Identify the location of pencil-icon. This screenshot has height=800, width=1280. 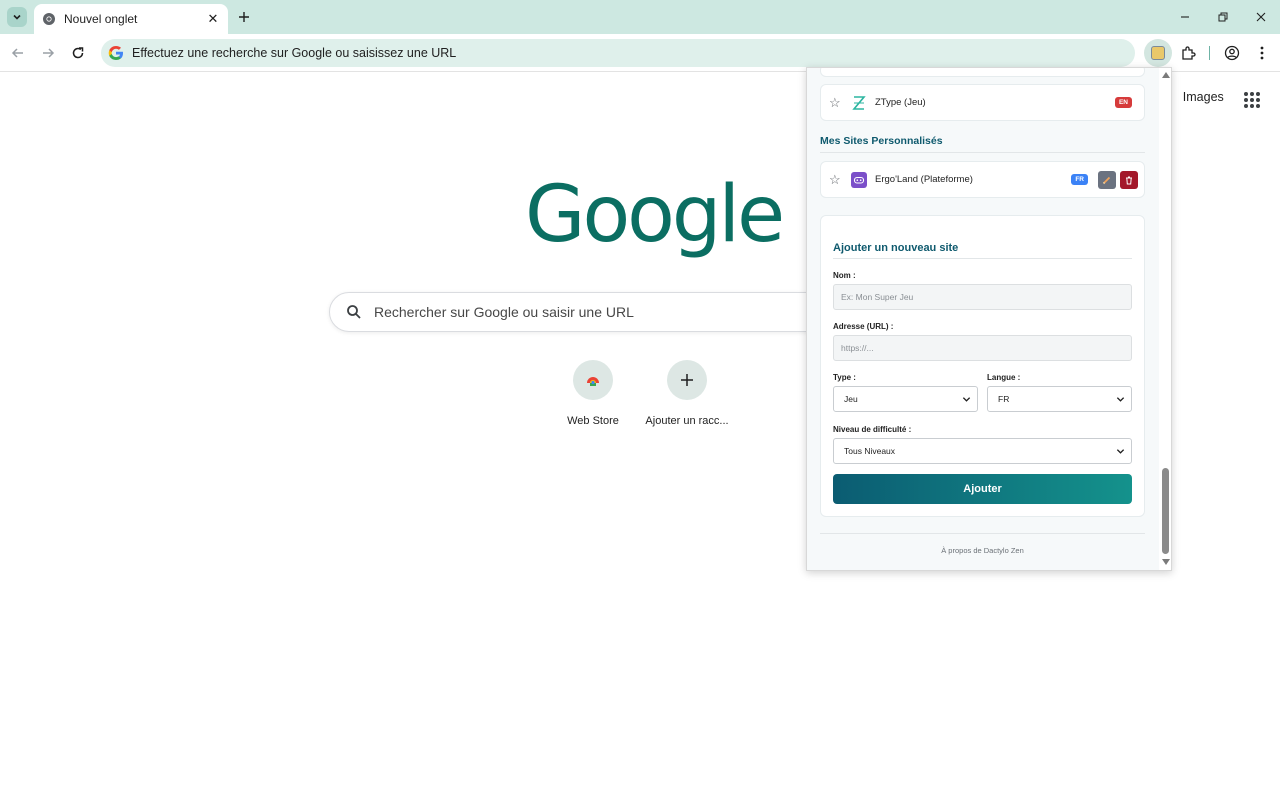
(1106, 180).